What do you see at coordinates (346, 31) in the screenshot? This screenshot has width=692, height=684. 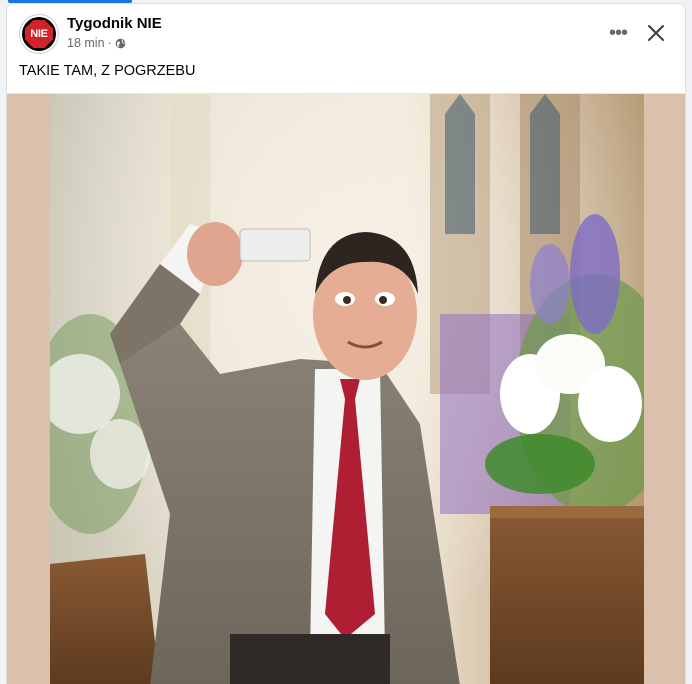 I see `post-header: NIE Tygodnik NIE 18 min · •••` at bounding box center [346, 31].